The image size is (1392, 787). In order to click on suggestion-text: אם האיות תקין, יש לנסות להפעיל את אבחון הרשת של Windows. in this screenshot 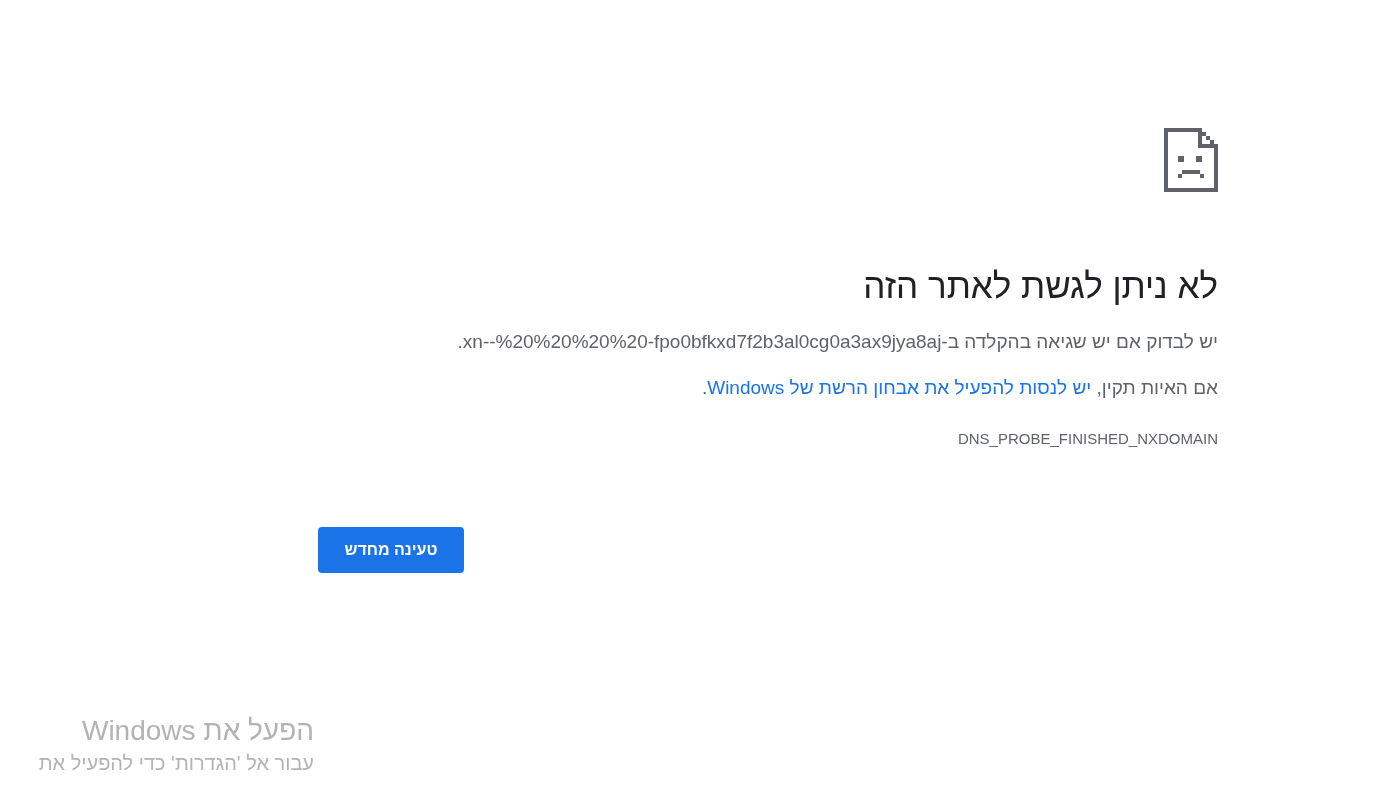, I will do `click(959, 388)`.